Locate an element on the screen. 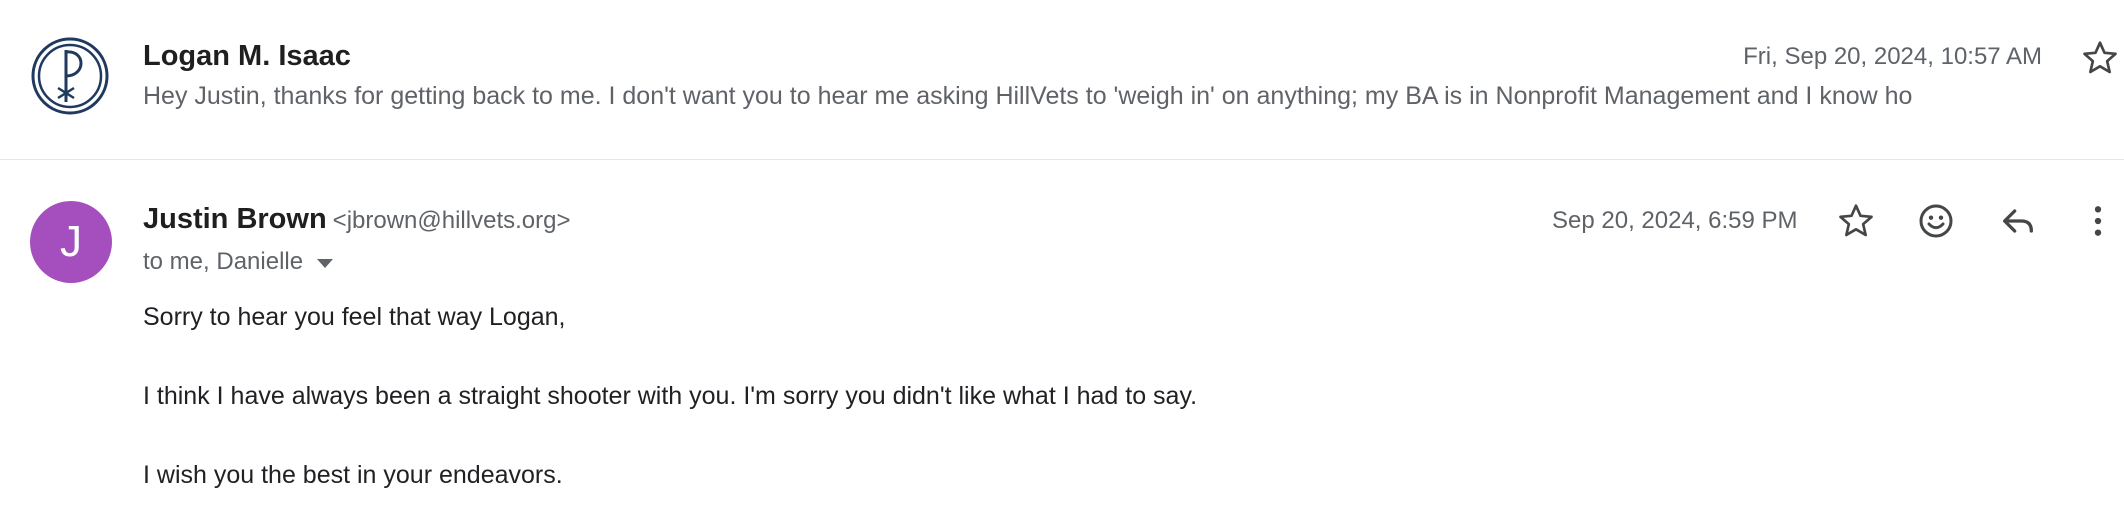 The image size is (2124, 520). message-body-line: Sorry to hear you feel that way Logan, is located at coordinates (354, 317).